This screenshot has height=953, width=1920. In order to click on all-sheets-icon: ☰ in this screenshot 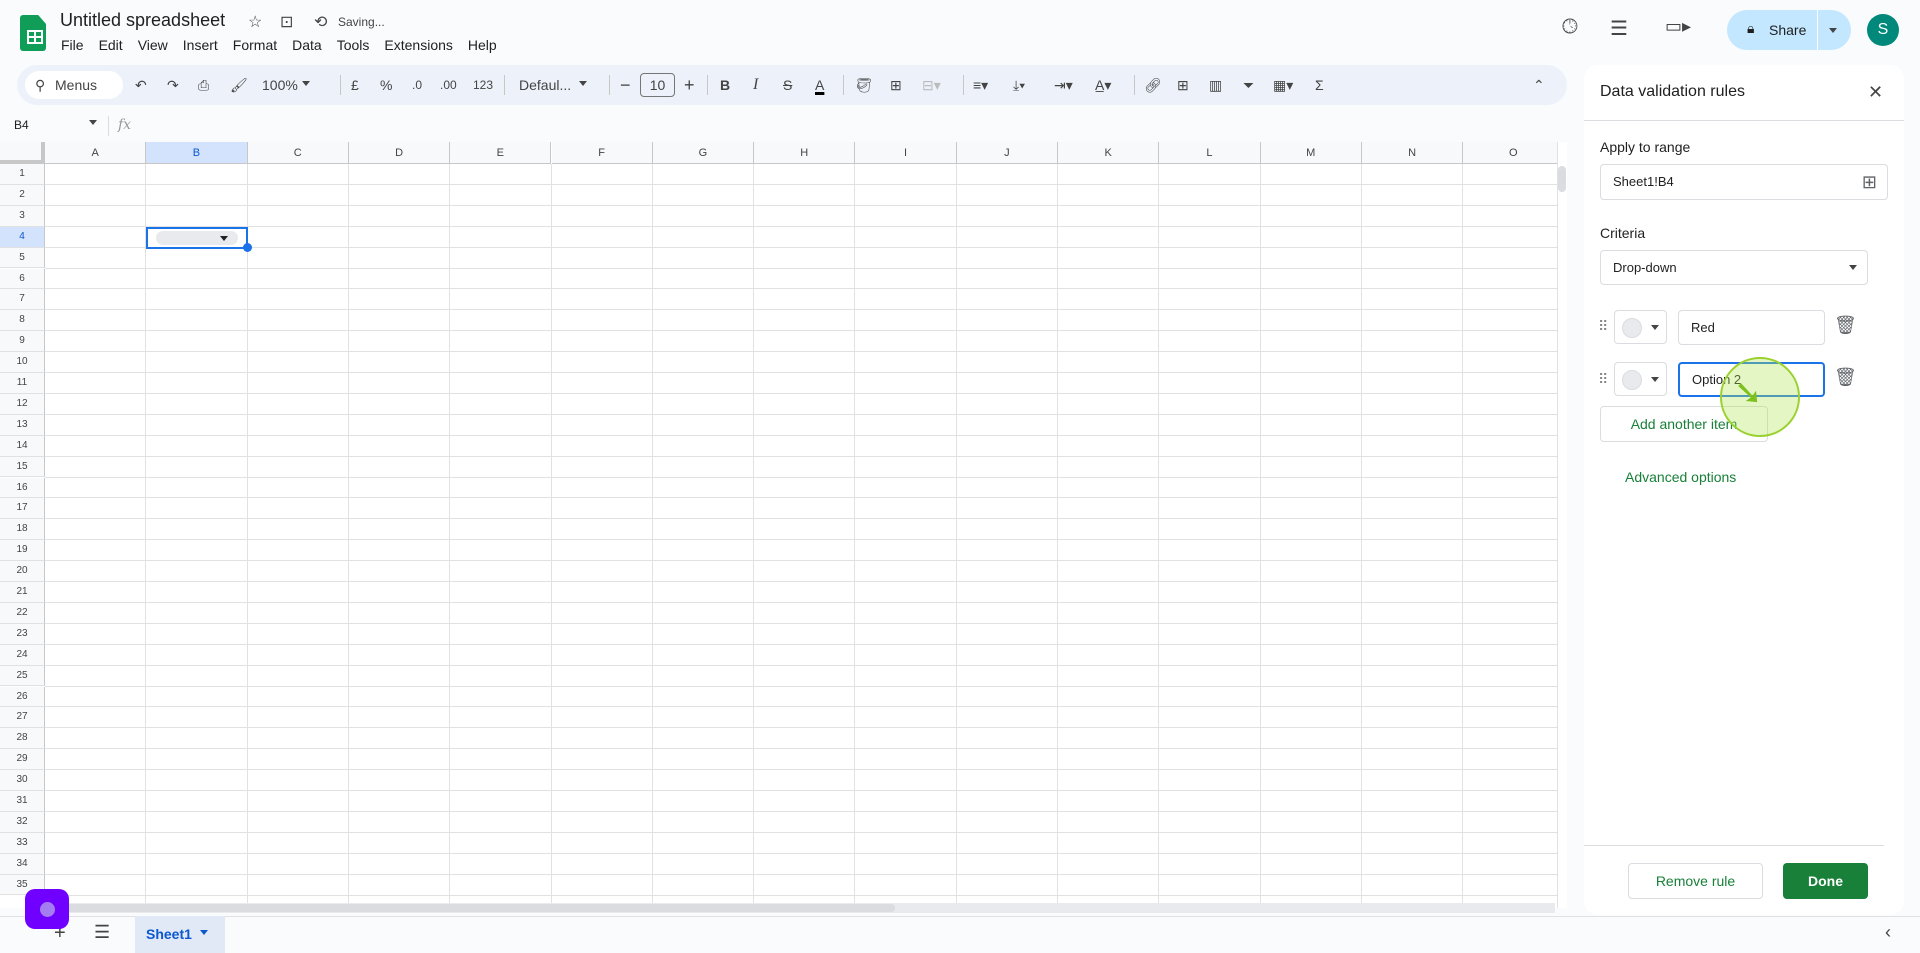, I will do `click(102, 932)`.